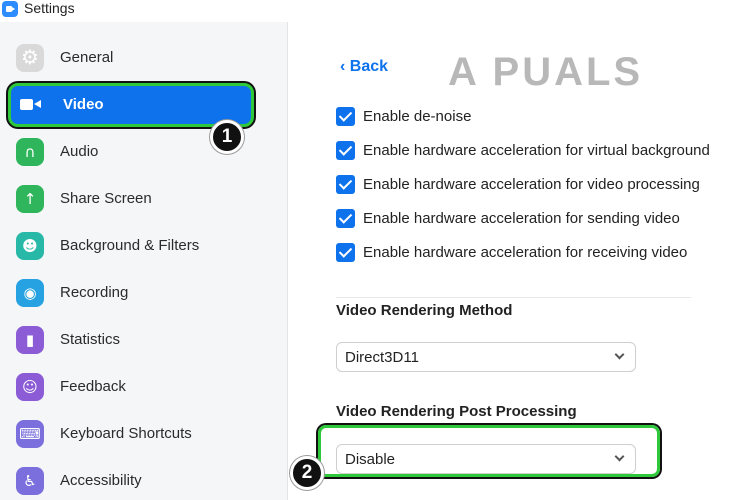  What do you see at coordinates (10, 9) in the screenshot?
I see `zoom-app-icon` at bounding box center [10, 9].